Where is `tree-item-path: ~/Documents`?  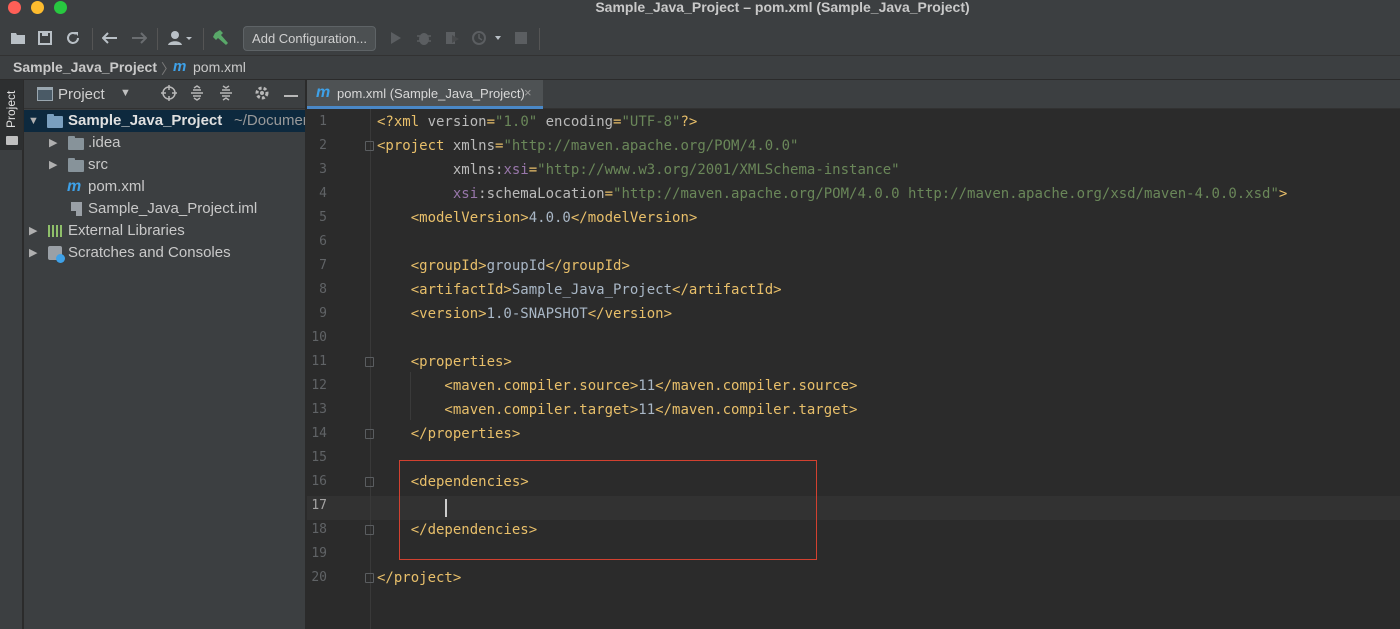
tree-item-path: ~/Documents is located at coordinates (269, 120).